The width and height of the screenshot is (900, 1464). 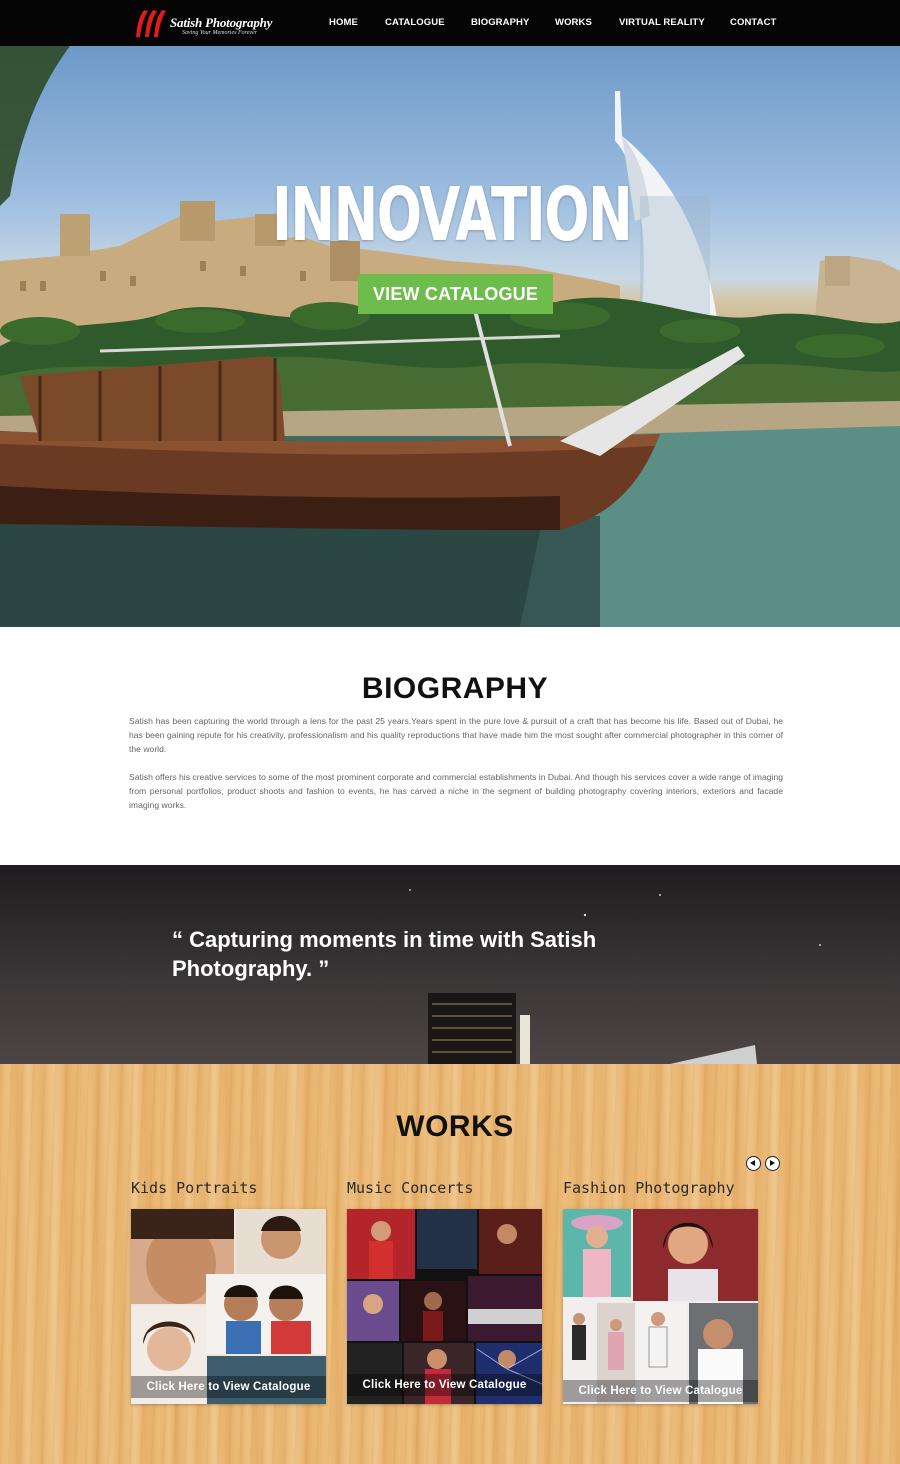 I want to click on circle-arrow-left-icon, so click(x=752, y=1163).